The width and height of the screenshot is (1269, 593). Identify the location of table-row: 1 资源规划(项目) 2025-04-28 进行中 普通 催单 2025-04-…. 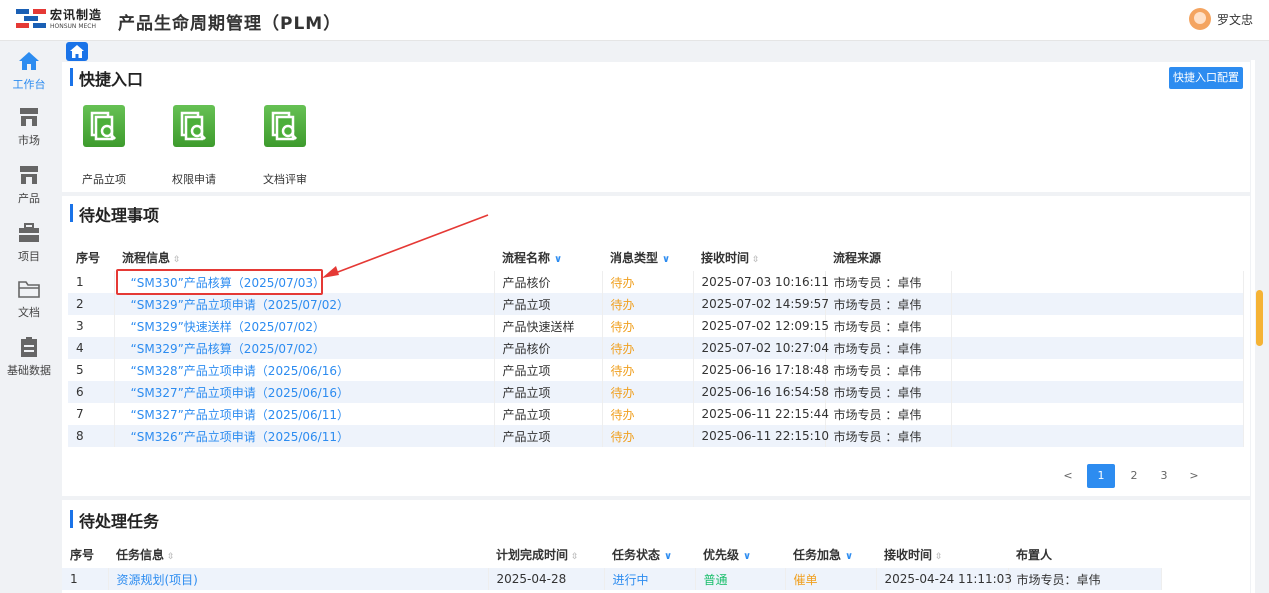
(612, 579).